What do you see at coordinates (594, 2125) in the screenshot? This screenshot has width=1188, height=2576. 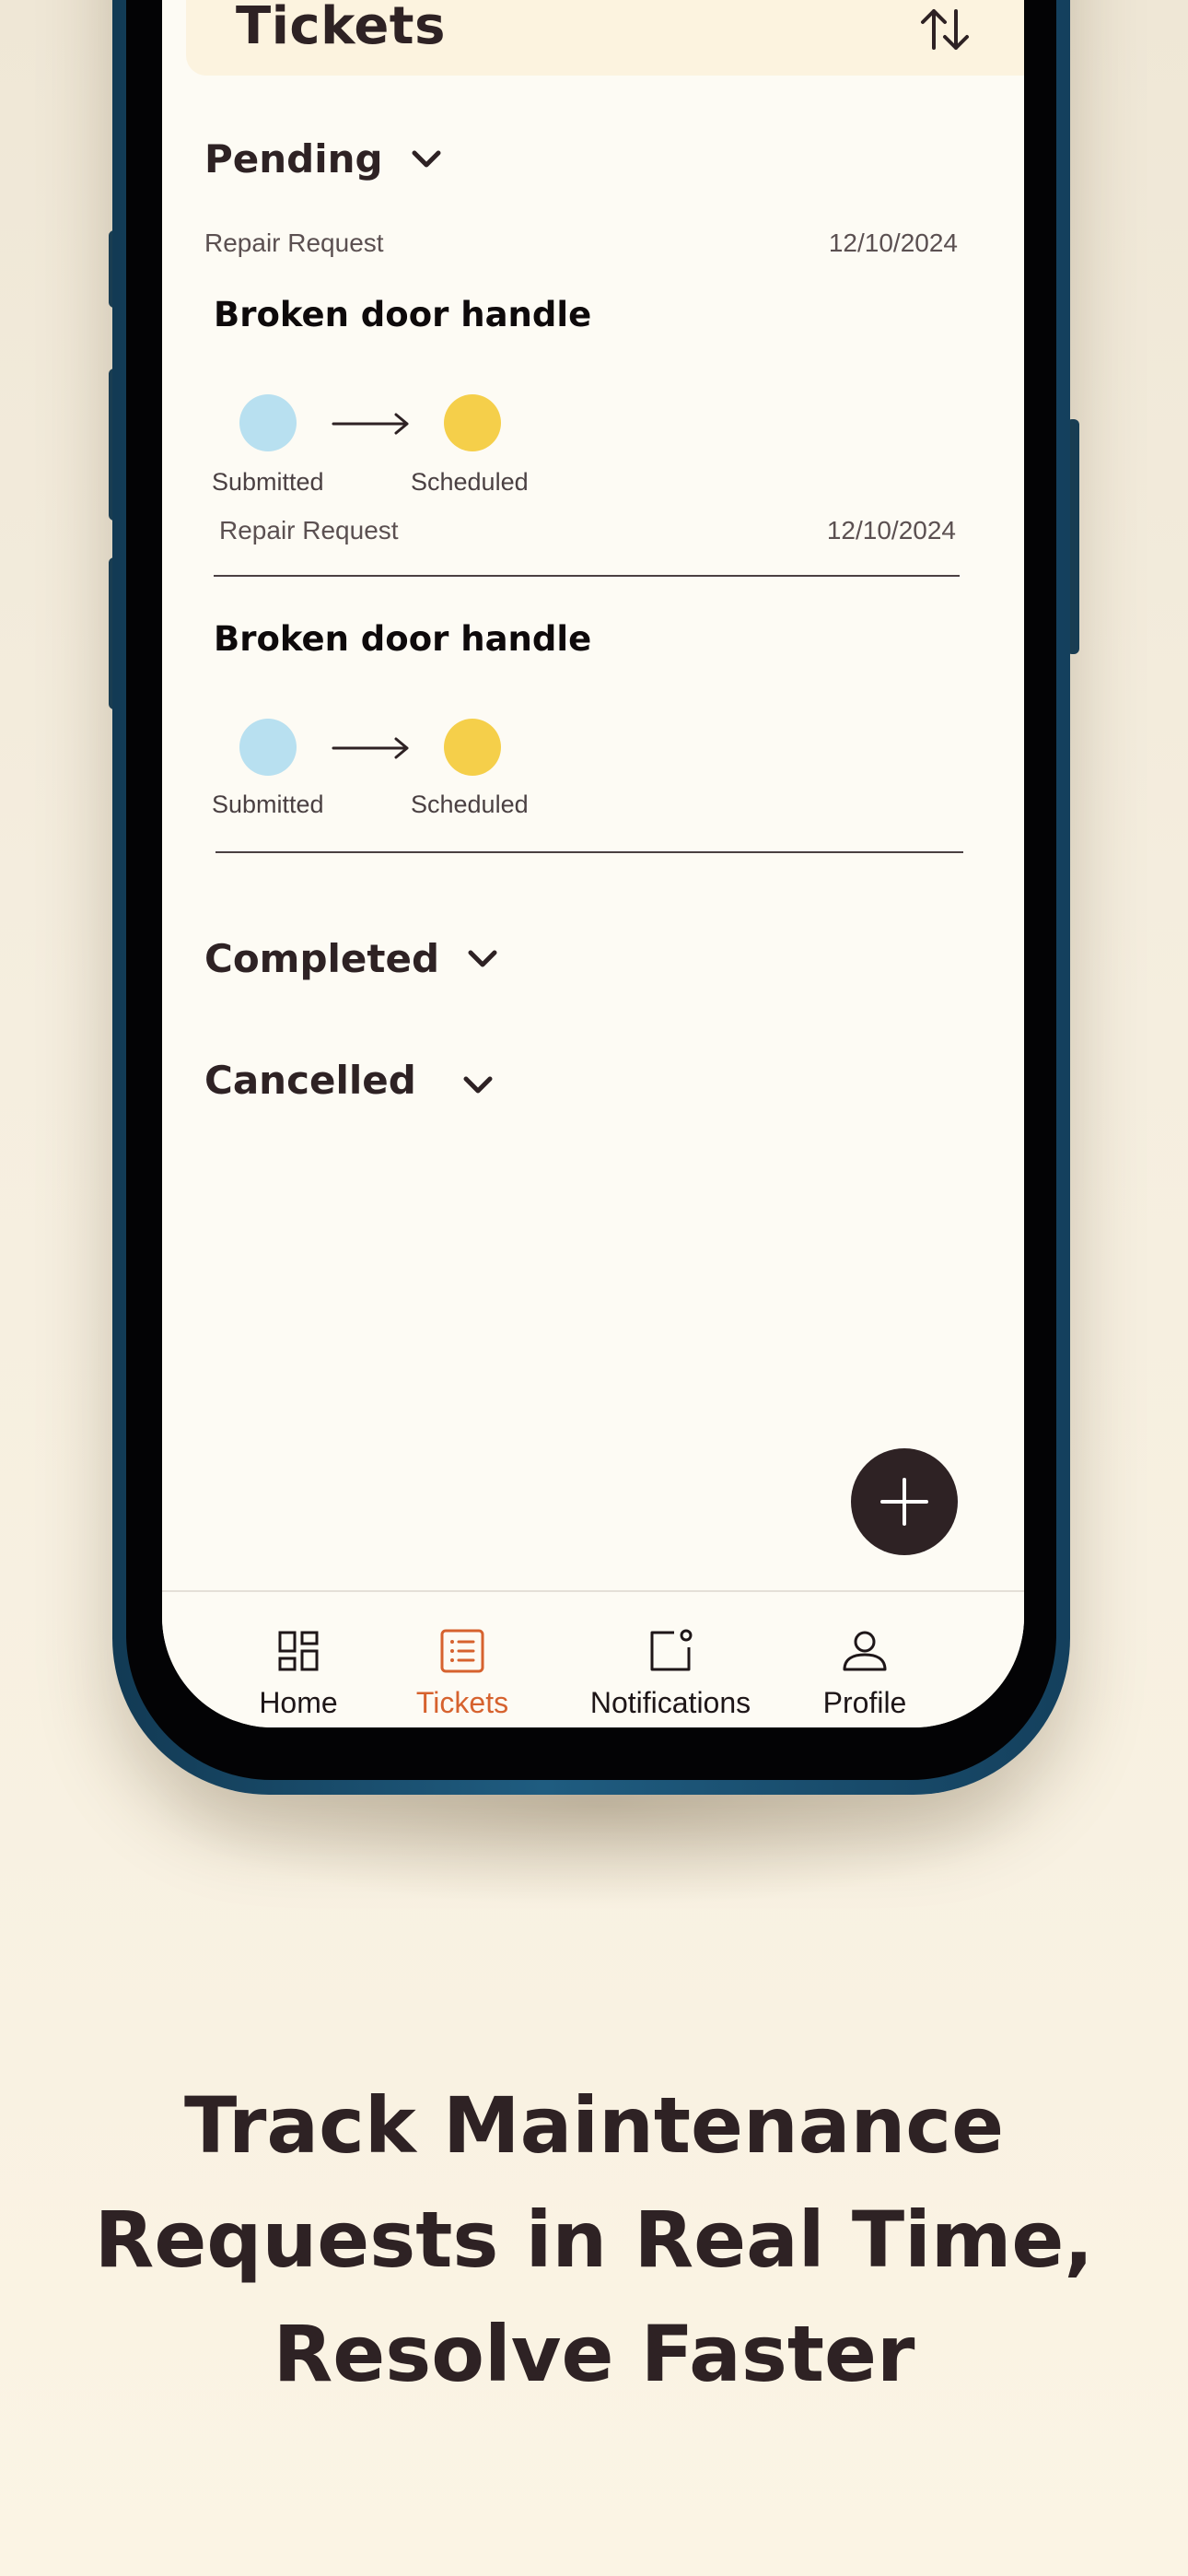 I see `tagline-line-1: Track Maintenance` at bounding box center [594, 2125].